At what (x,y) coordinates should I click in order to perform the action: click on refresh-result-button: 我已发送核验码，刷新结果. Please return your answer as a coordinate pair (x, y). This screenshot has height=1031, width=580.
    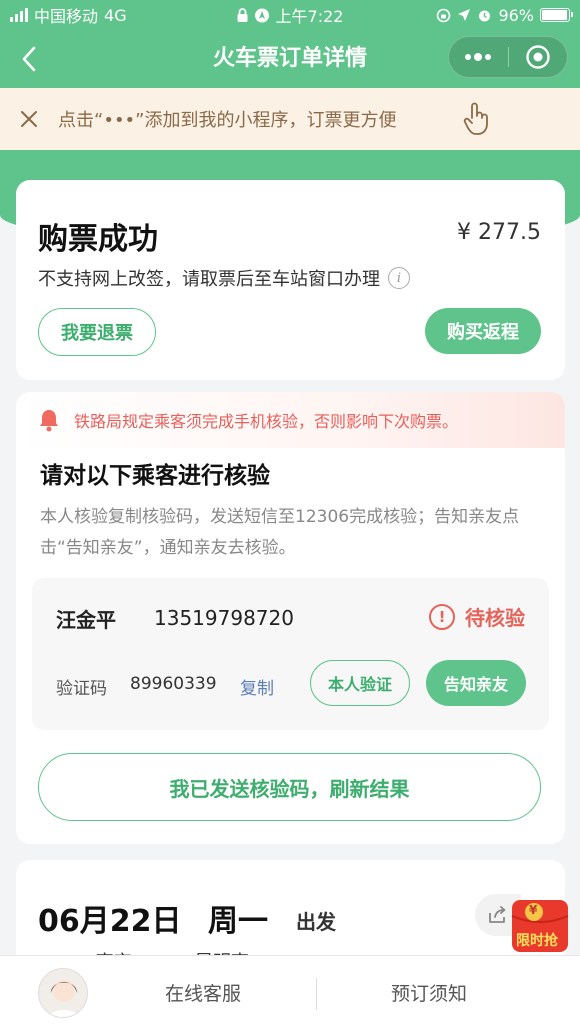
    Looking at the image, I should click on (289, 787).